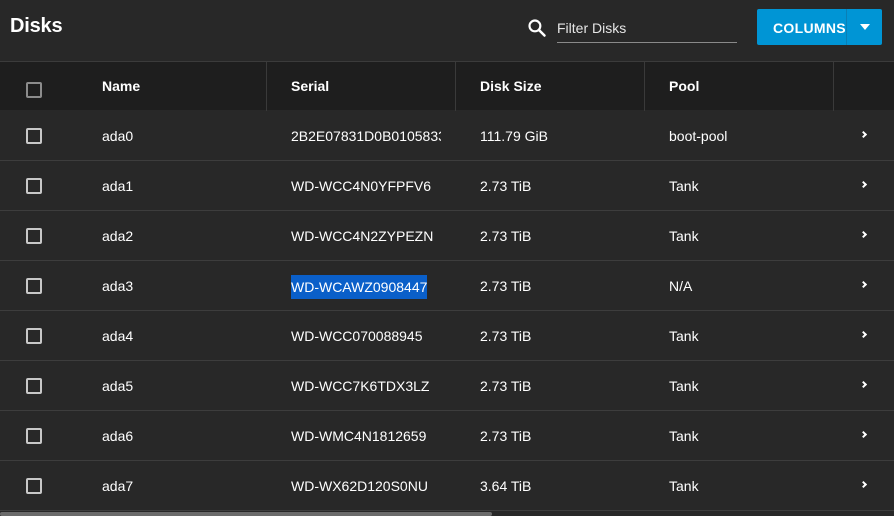 The image size is (894, 516). Describe the element at coordinates (118, 486) in the screenshot. I see `disk-name: ada7` at that location.